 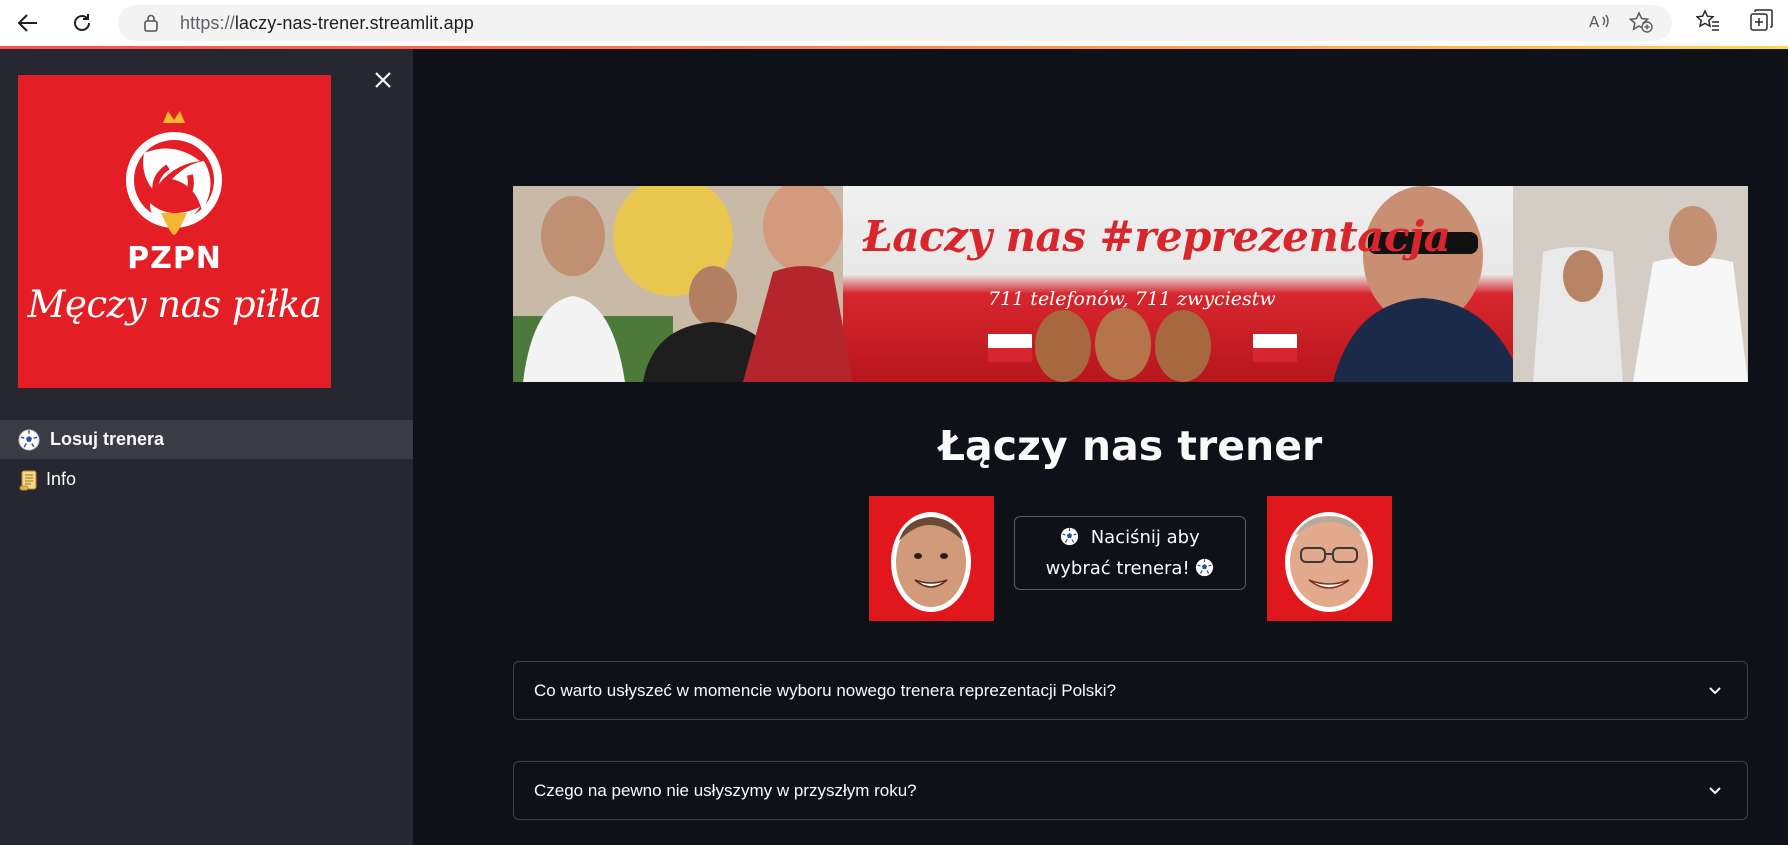 What do you see at coordinates (1708, 23) in the screenshot?
I see `favorites-icon` at bounding box center [1708, 23].